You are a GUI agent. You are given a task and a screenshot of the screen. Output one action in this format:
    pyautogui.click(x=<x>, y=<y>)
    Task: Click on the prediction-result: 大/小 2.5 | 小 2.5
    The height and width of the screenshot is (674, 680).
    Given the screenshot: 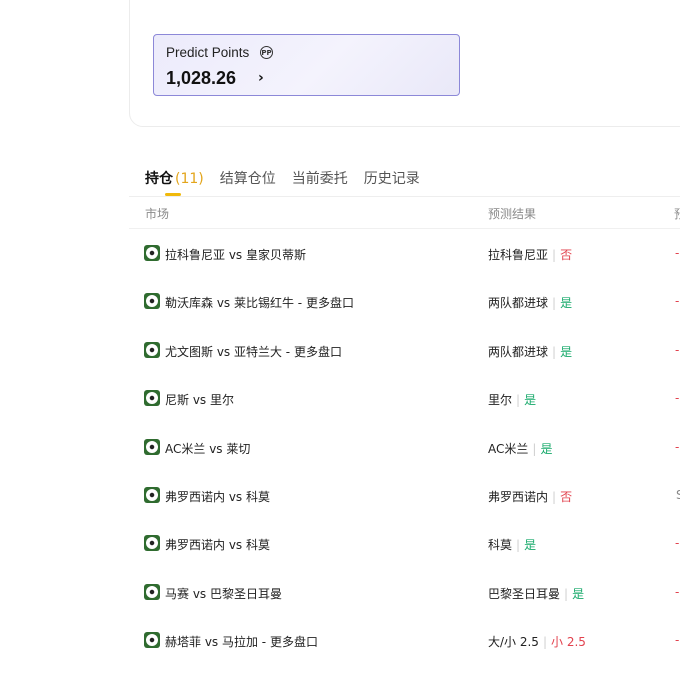 What is the action you would take?
    pyautogui.click(x=537, y=641)
    